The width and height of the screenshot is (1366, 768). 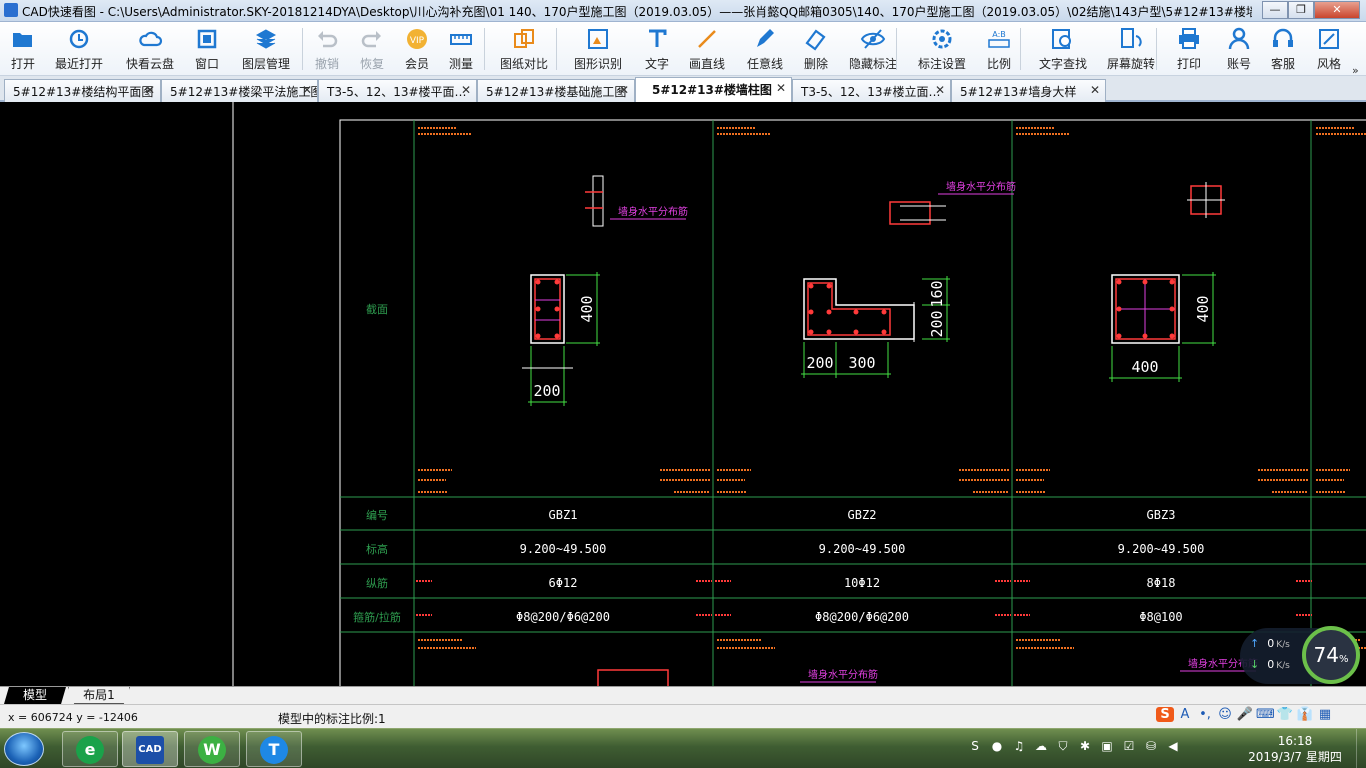 I want to click on close-button: ✕, so click(x=1337, y=10).